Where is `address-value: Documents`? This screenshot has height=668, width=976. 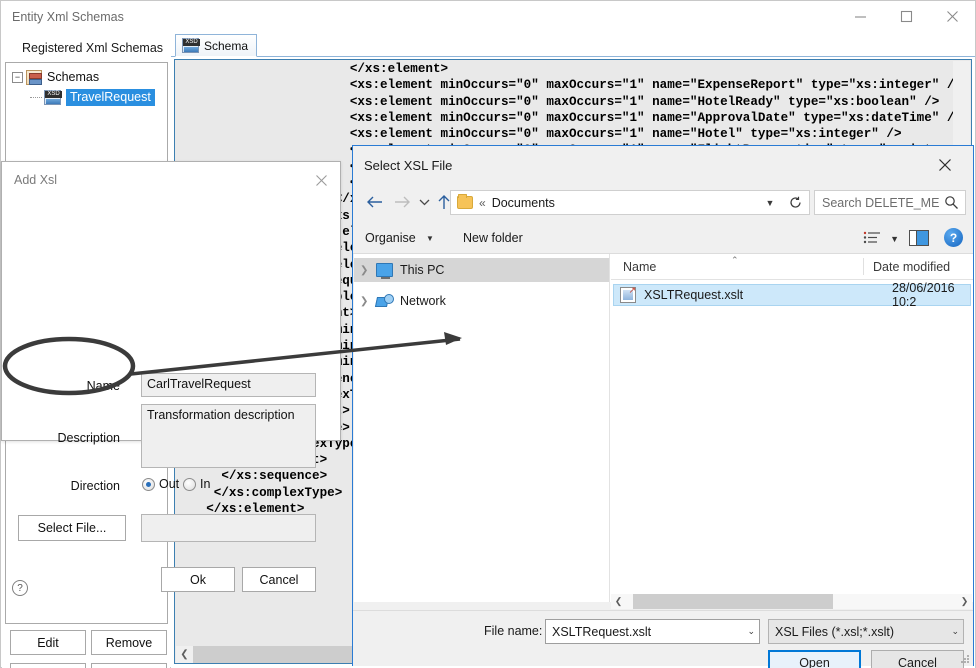
address-value: Documents is located at coordinates (523, 202).